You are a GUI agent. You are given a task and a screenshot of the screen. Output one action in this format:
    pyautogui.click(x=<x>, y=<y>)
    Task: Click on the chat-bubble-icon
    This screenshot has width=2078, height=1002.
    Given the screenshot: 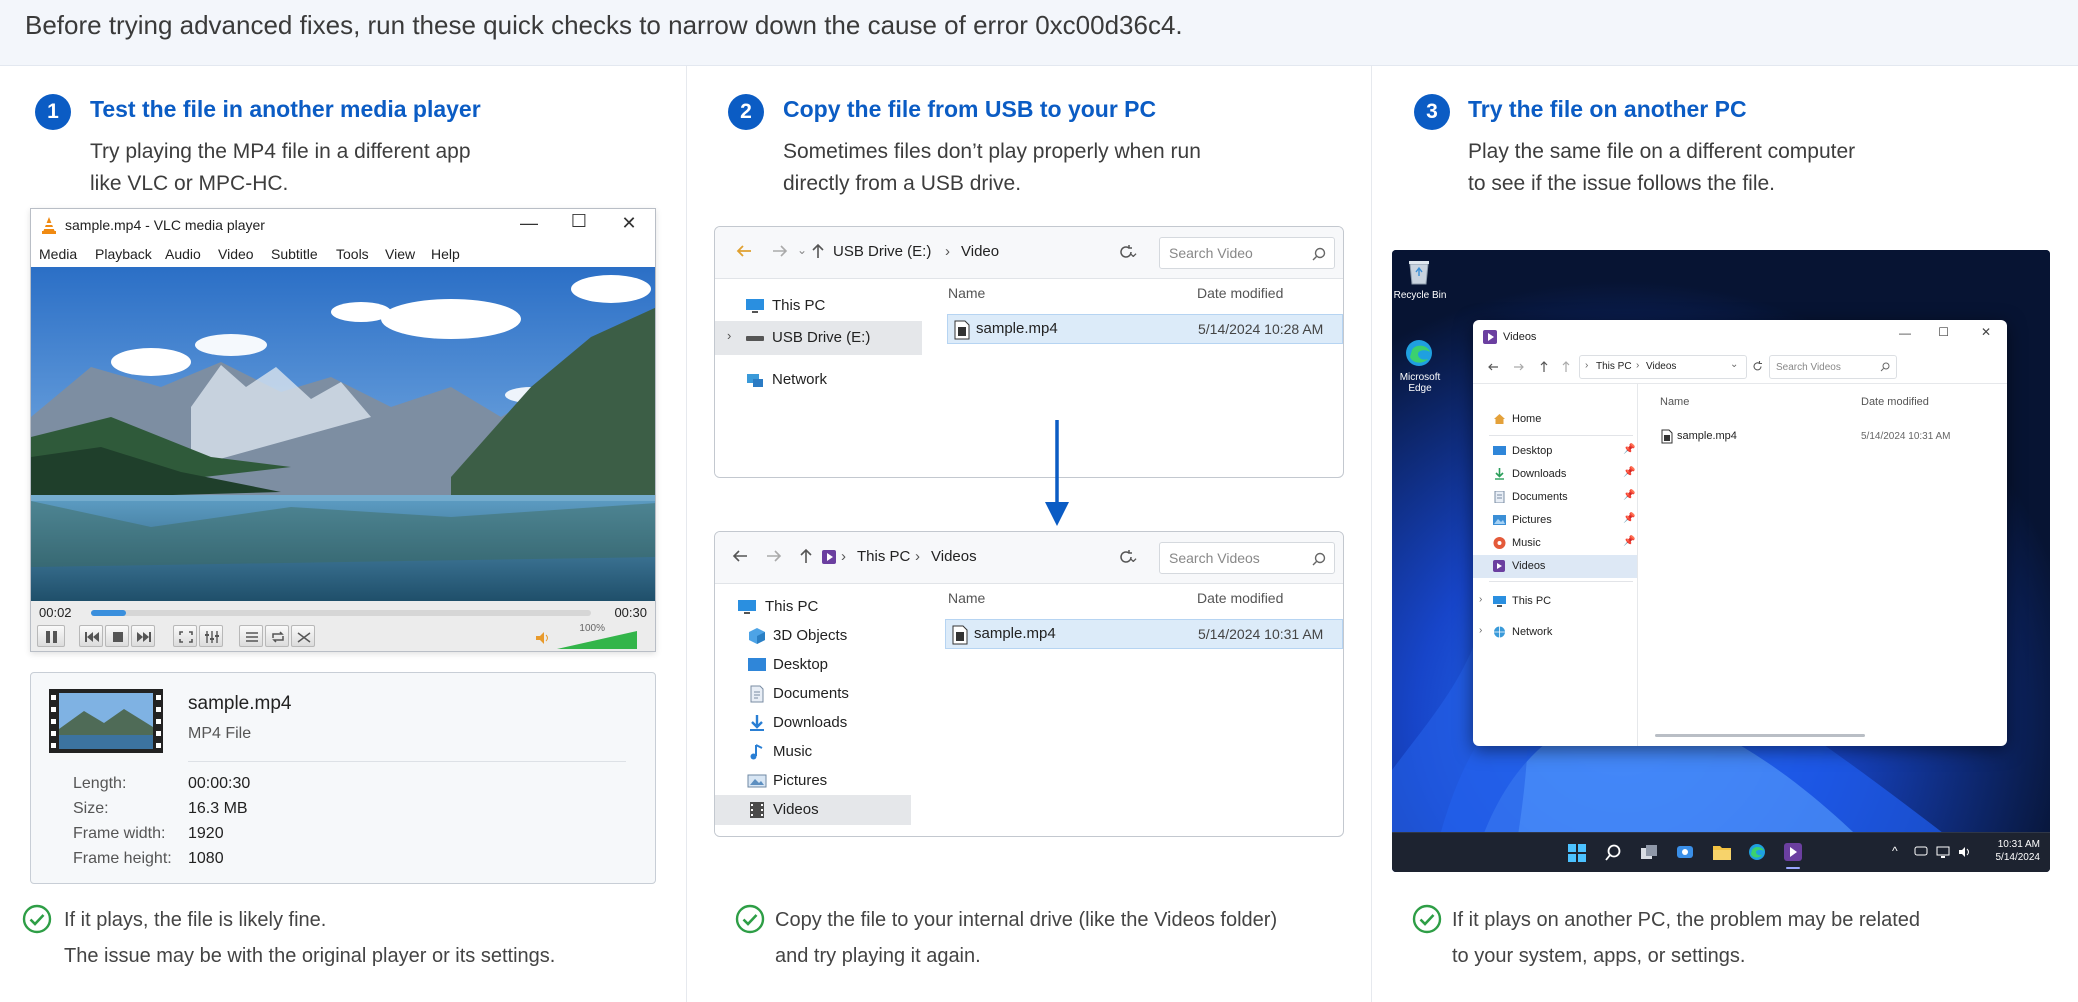 What is the action you would take?
    pyautogui.click(x=1921, y=852)
    